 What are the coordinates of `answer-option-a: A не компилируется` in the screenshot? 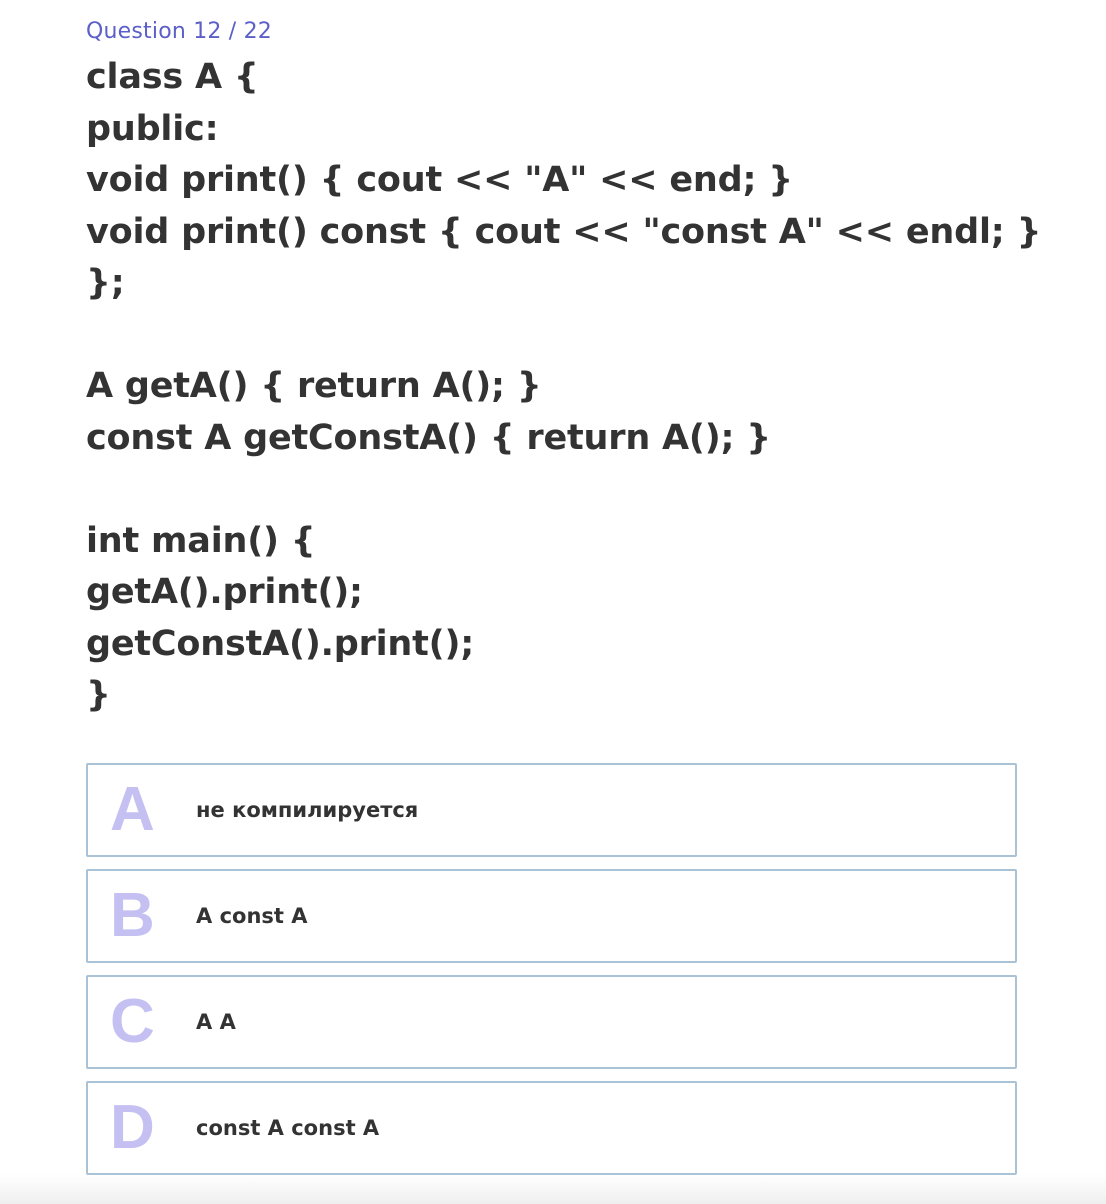 It's located at (551, 810).